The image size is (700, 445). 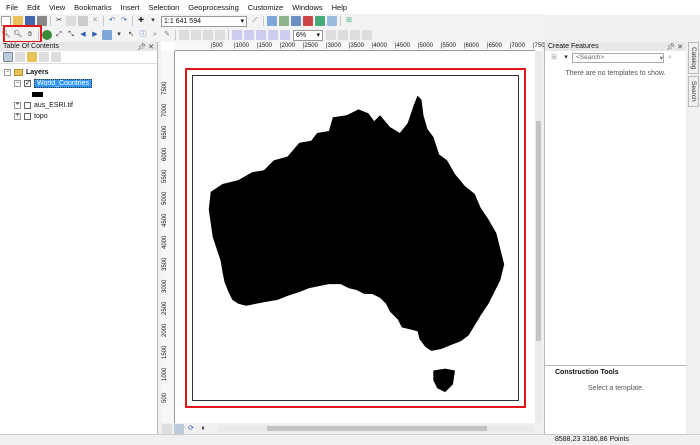 I want to click on find-icon: ⌕, so click(x=155, y=35).